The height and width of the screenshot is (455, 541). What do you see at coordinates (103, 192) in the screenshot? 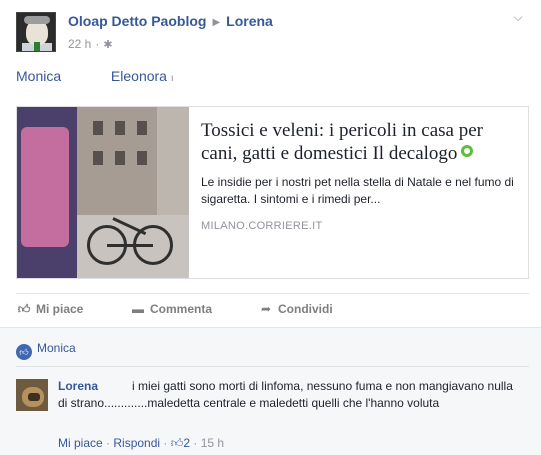
I see `link-thumbnail` at bounding box center [103, 192].